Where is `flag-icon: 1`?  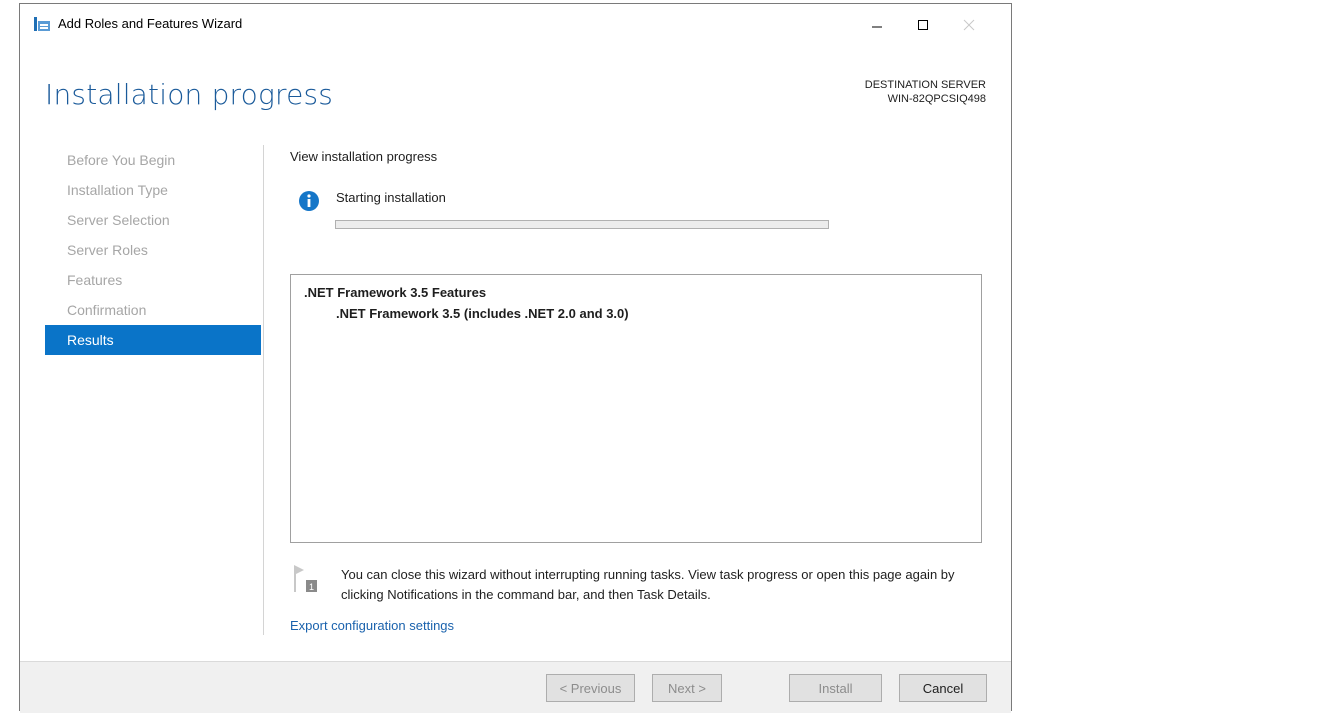 flag-icon: 1 is located at coordinates (305, 578).